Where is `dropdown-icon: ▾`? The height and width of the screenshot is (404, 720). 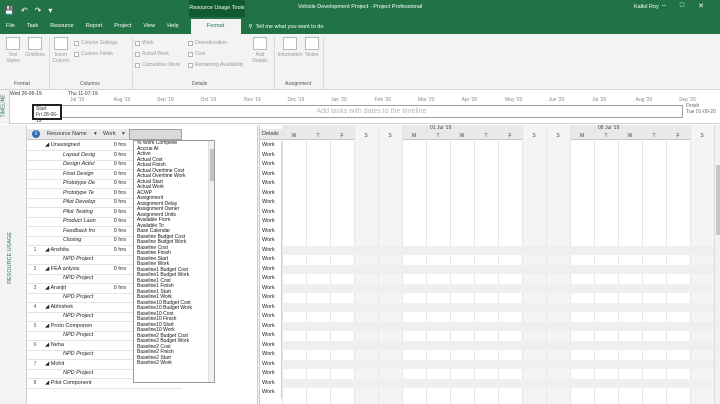
dropdown-icon: ▾ is located at coordinates (50, 10).